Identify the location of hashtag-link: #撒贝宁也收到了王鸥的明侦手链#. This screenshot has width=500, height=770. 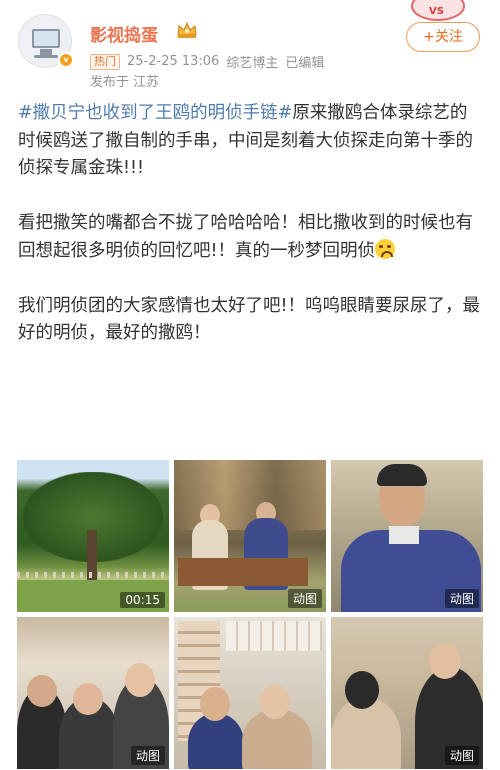
(155, 113).